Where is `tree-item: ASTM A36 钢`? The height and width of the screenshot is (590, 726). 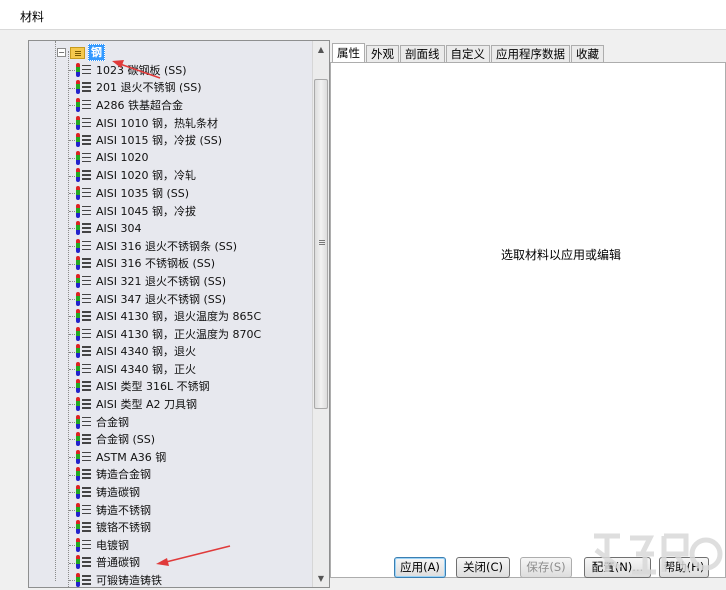 tree-item: ASTM A36 钢 is located at coordinates (171, 457).